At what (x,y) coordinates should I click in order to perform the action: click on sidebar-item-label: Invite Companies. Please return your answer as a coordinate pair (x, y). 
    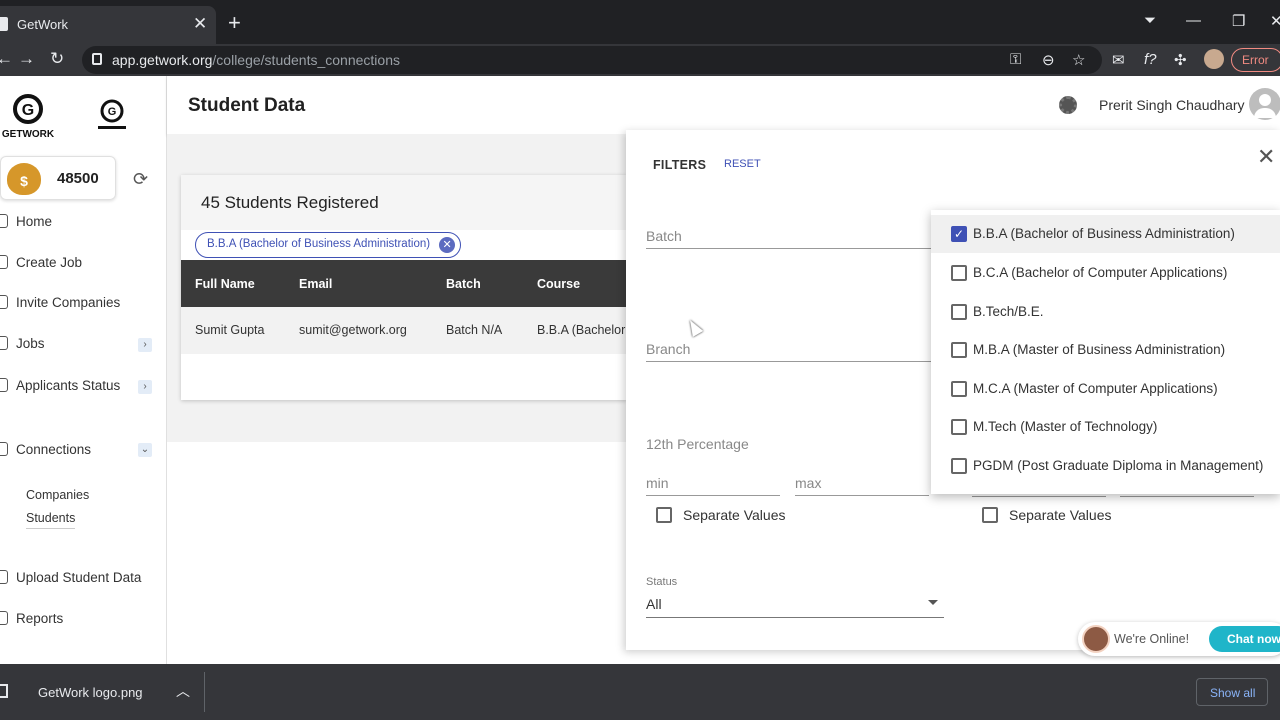
    Looking at the image, I should click on (68, 302).